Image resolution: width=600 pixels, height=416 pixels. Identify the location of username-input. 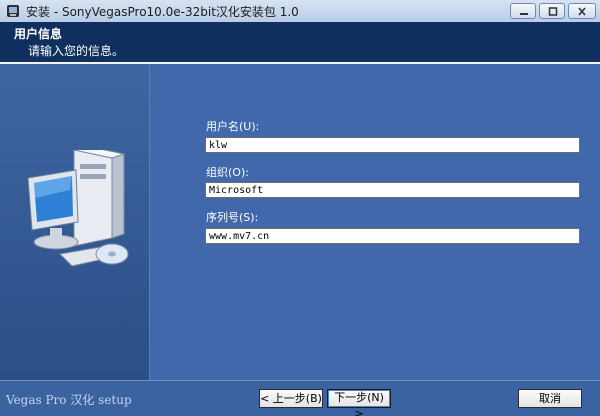
(392, 145).